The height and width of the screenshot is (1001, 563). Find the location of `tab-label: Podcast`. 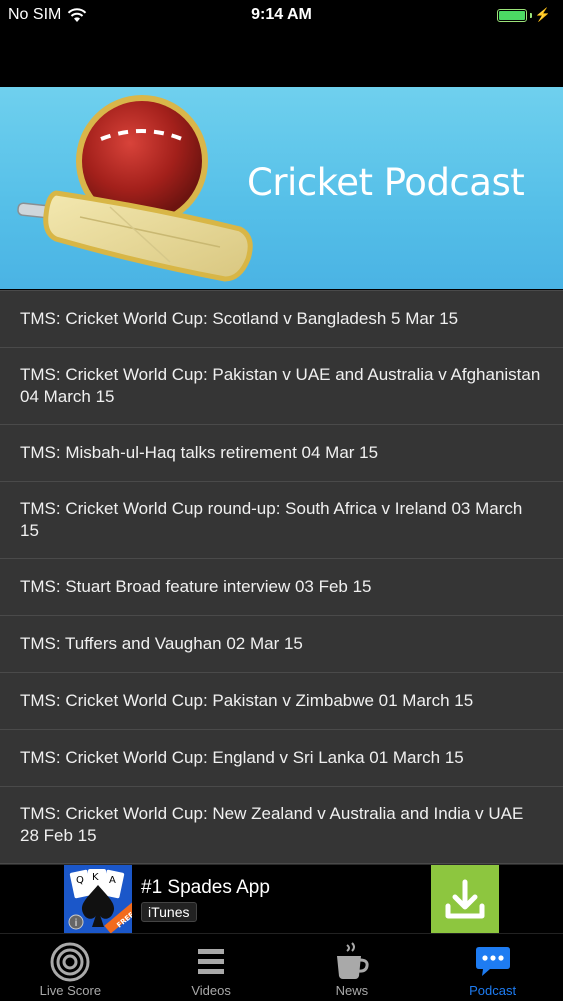

tab-label: Podcast is located at coordinates (493, 990).